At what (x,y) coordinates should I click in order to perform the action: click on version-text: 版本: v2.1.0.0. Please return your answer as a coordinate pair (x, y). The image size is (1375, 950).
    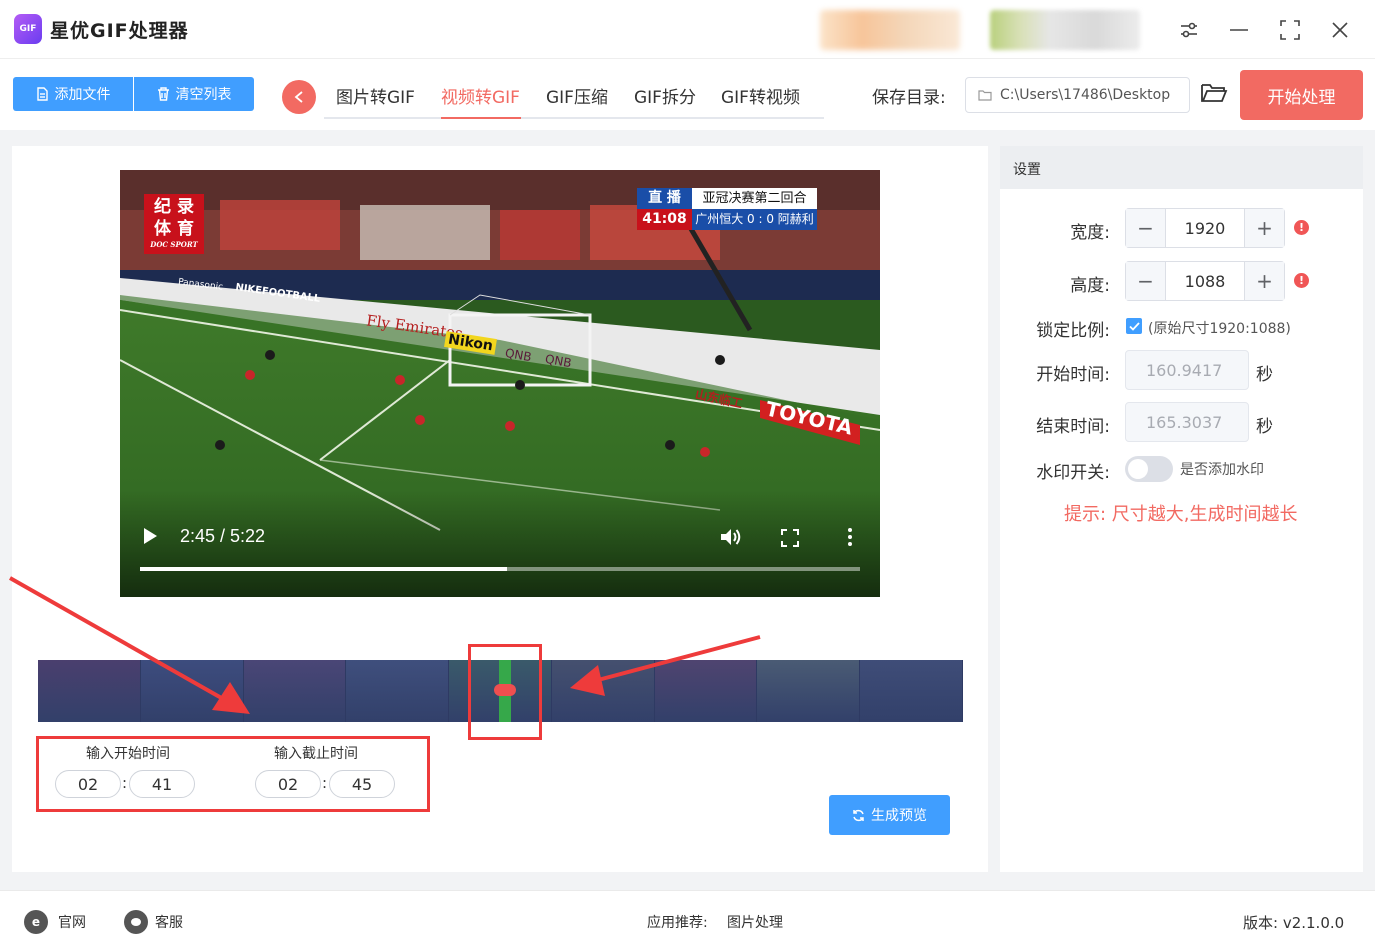
    Looking at the image, I should click on (1294, 923).